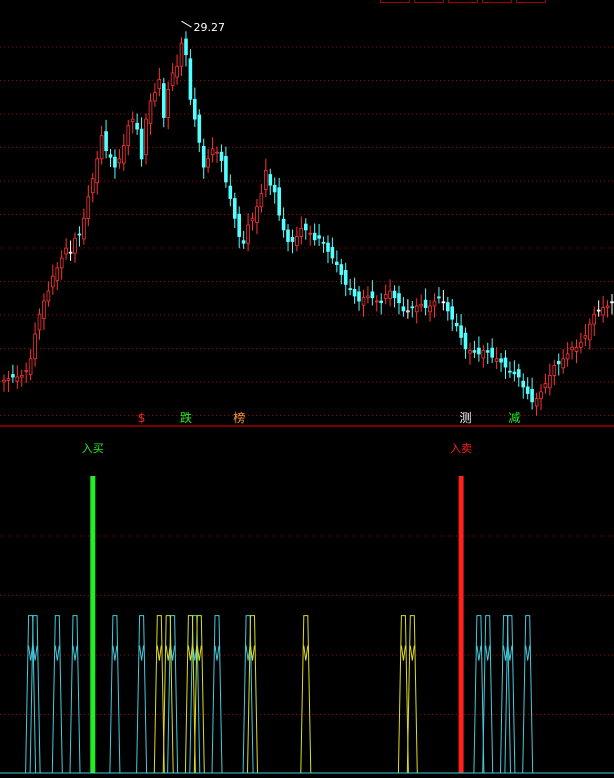 The width and height of the screenshot is (614, 778). Describe the element at coordinates (239, 417) in the screenshot. I see `event-marker: 榜` at that location.